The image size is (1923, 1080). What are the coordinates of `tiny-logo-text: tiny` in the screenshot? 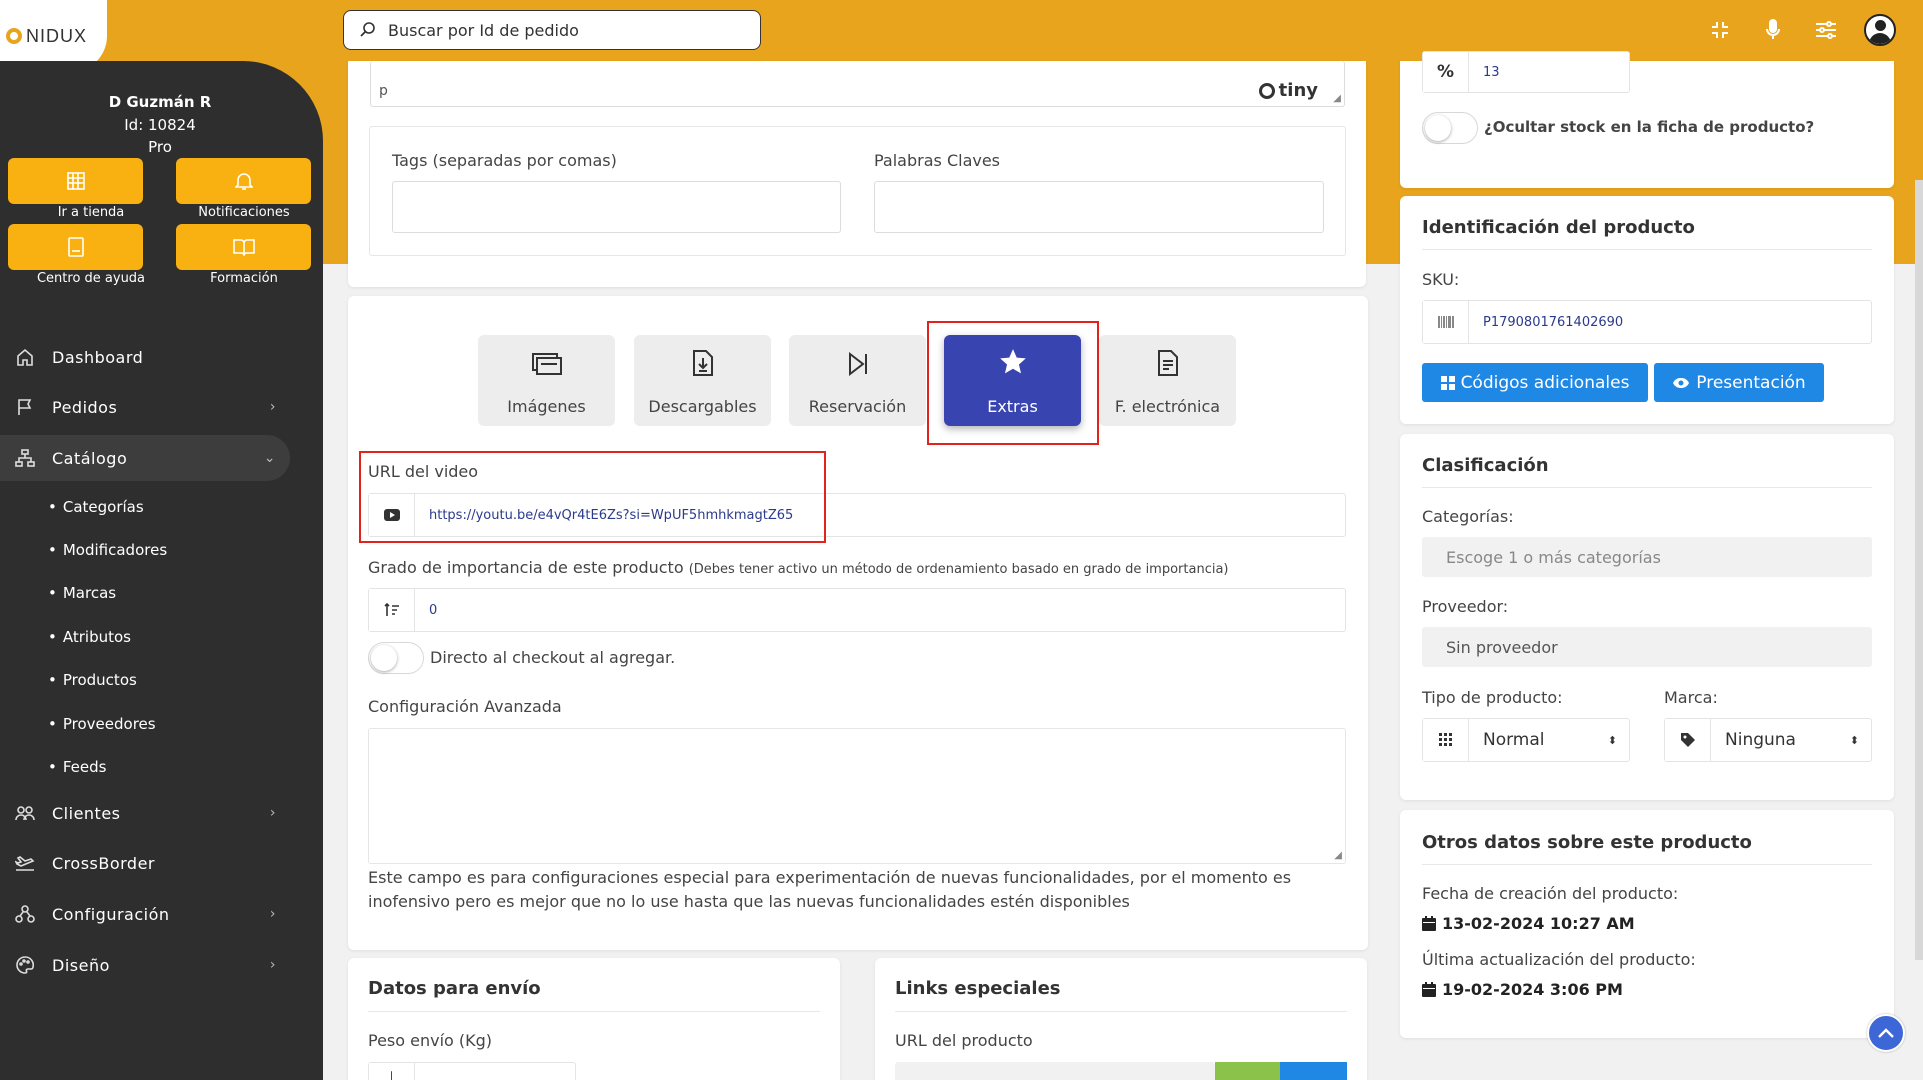 It's located at (1298, 90).